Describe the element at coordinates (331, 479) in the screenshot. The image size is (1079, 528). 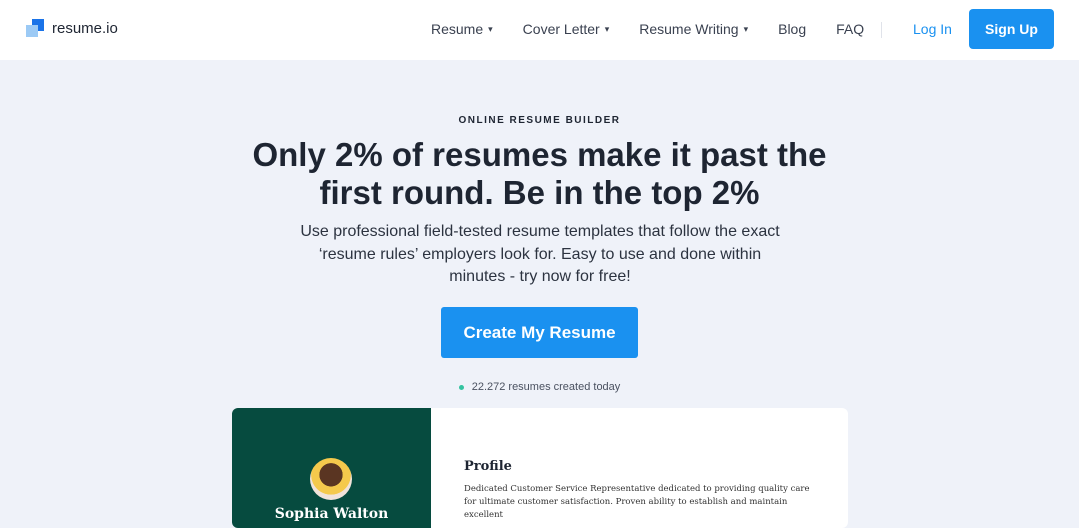
I see `avatar` at that location.